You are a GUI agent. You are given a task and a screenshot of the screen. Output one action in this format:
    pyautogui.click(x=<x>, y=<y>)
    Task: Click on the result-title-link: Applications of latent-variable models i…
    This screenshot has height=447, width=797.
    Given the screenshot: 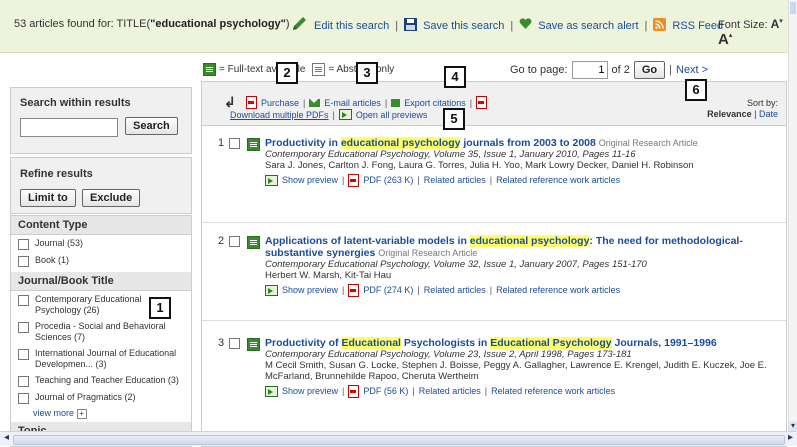 What is the action you would take?
    pyautogui.click(x=520, y=247)
    